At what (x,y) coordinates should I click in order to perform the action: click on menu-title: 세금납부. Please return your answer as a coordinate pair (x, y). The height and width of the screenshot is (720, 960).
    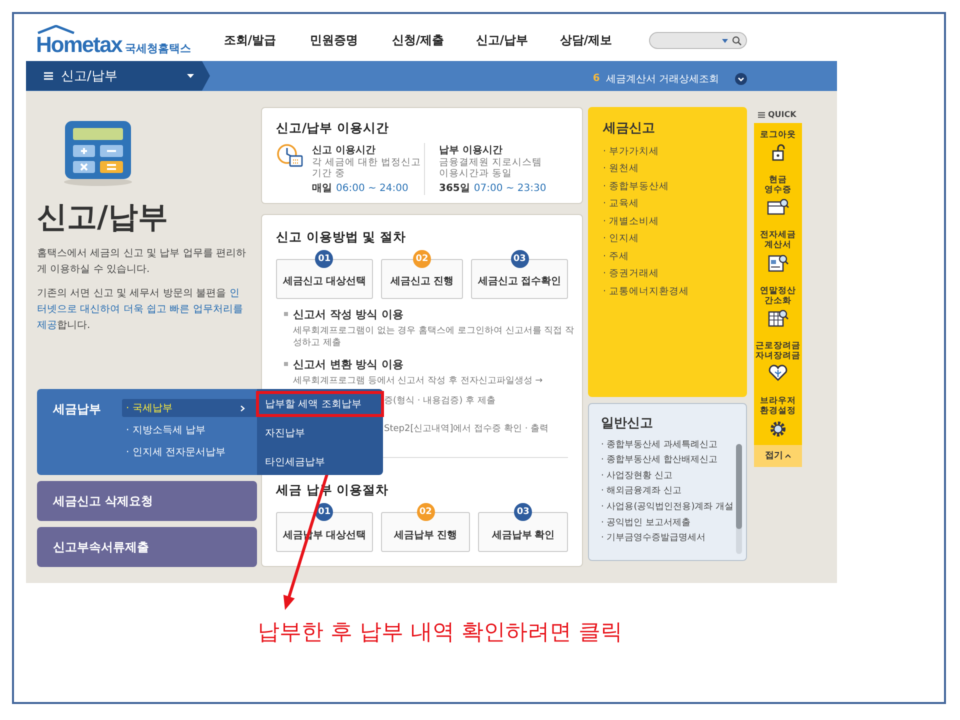
    Looking at the image, I should click on (77, 409).